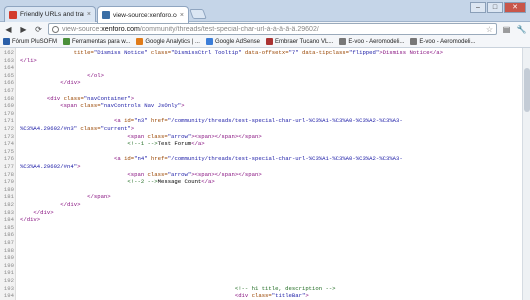  I want to click on line-number: 173, so click(8, 136).